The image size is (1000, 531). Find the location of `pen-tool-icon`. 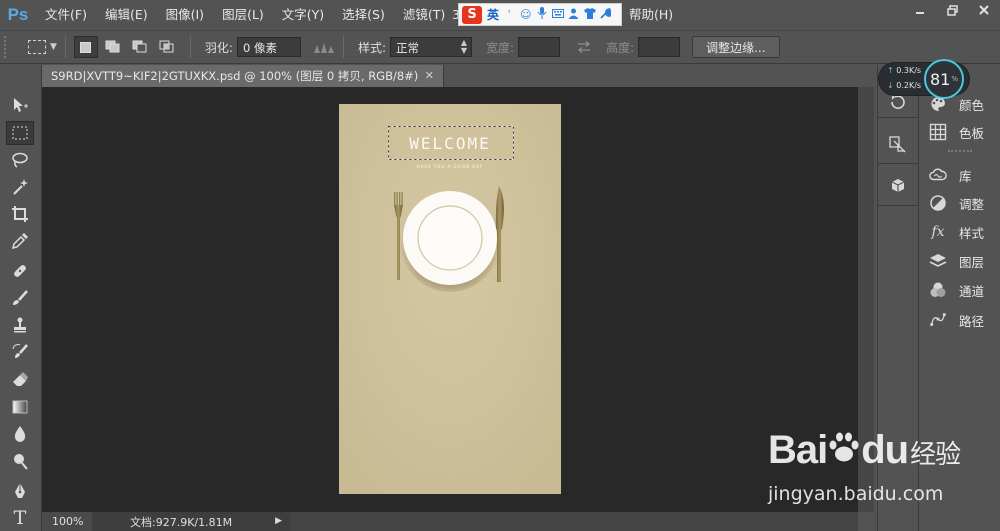

pen-tool-icon is located at coordinates (20, 491).